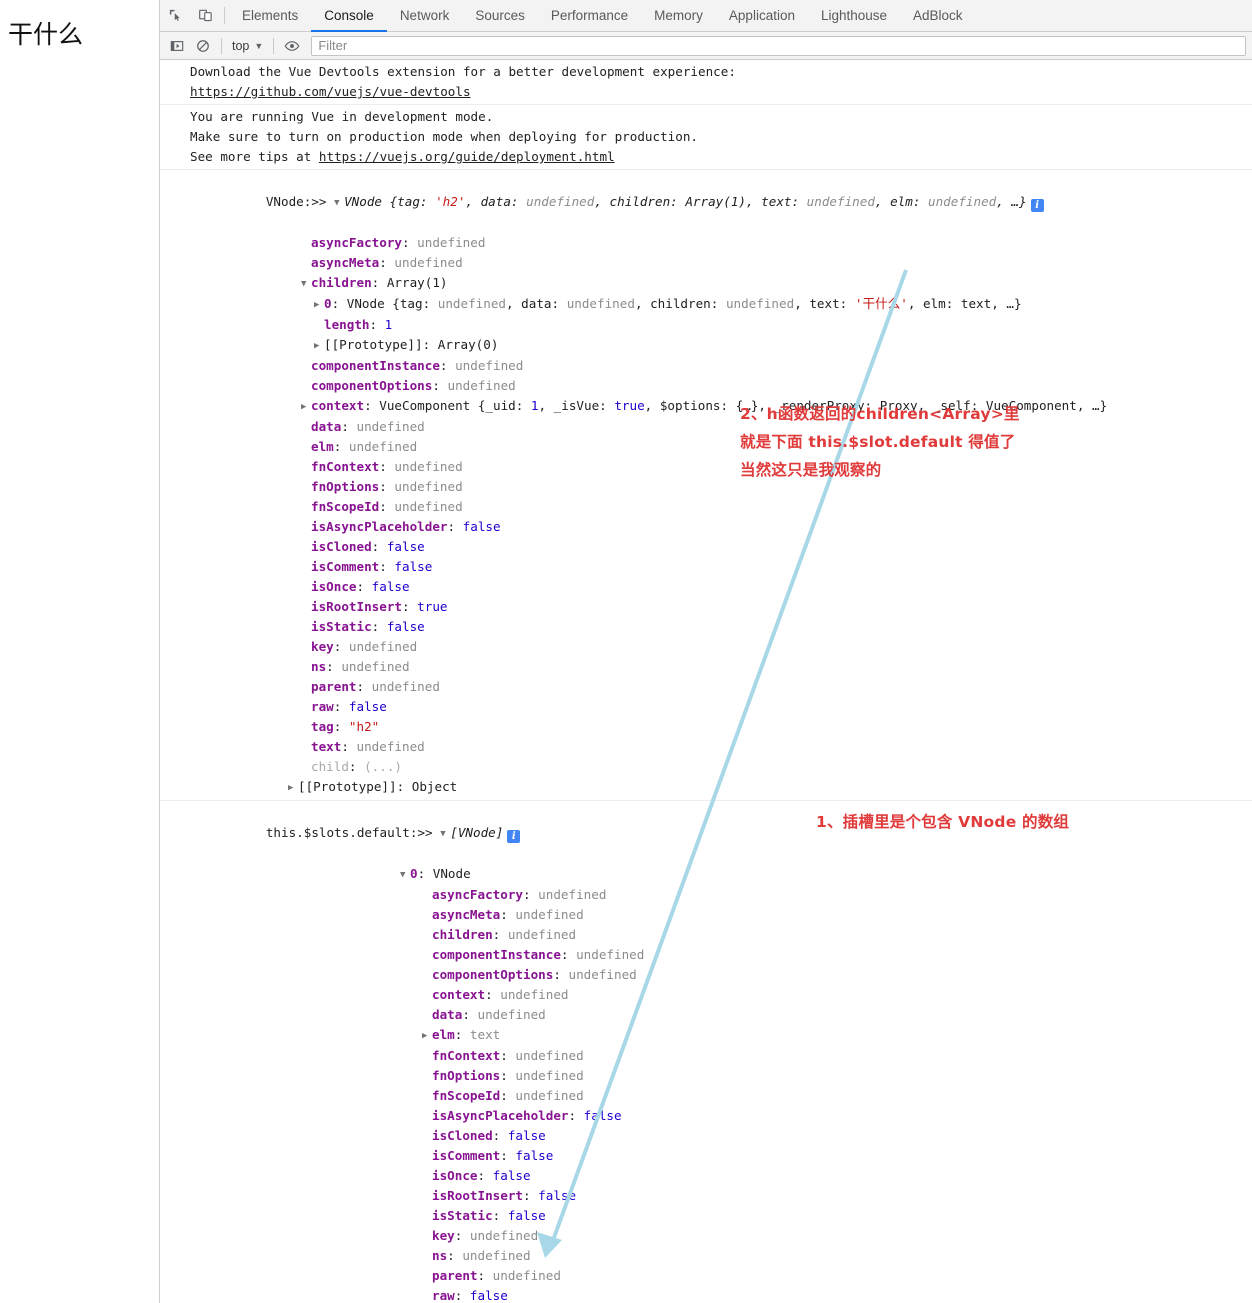  What do you see at coordinates (778, 45) in the screenshot?
I see `console-filter-input` at bounding box center [778, 45].